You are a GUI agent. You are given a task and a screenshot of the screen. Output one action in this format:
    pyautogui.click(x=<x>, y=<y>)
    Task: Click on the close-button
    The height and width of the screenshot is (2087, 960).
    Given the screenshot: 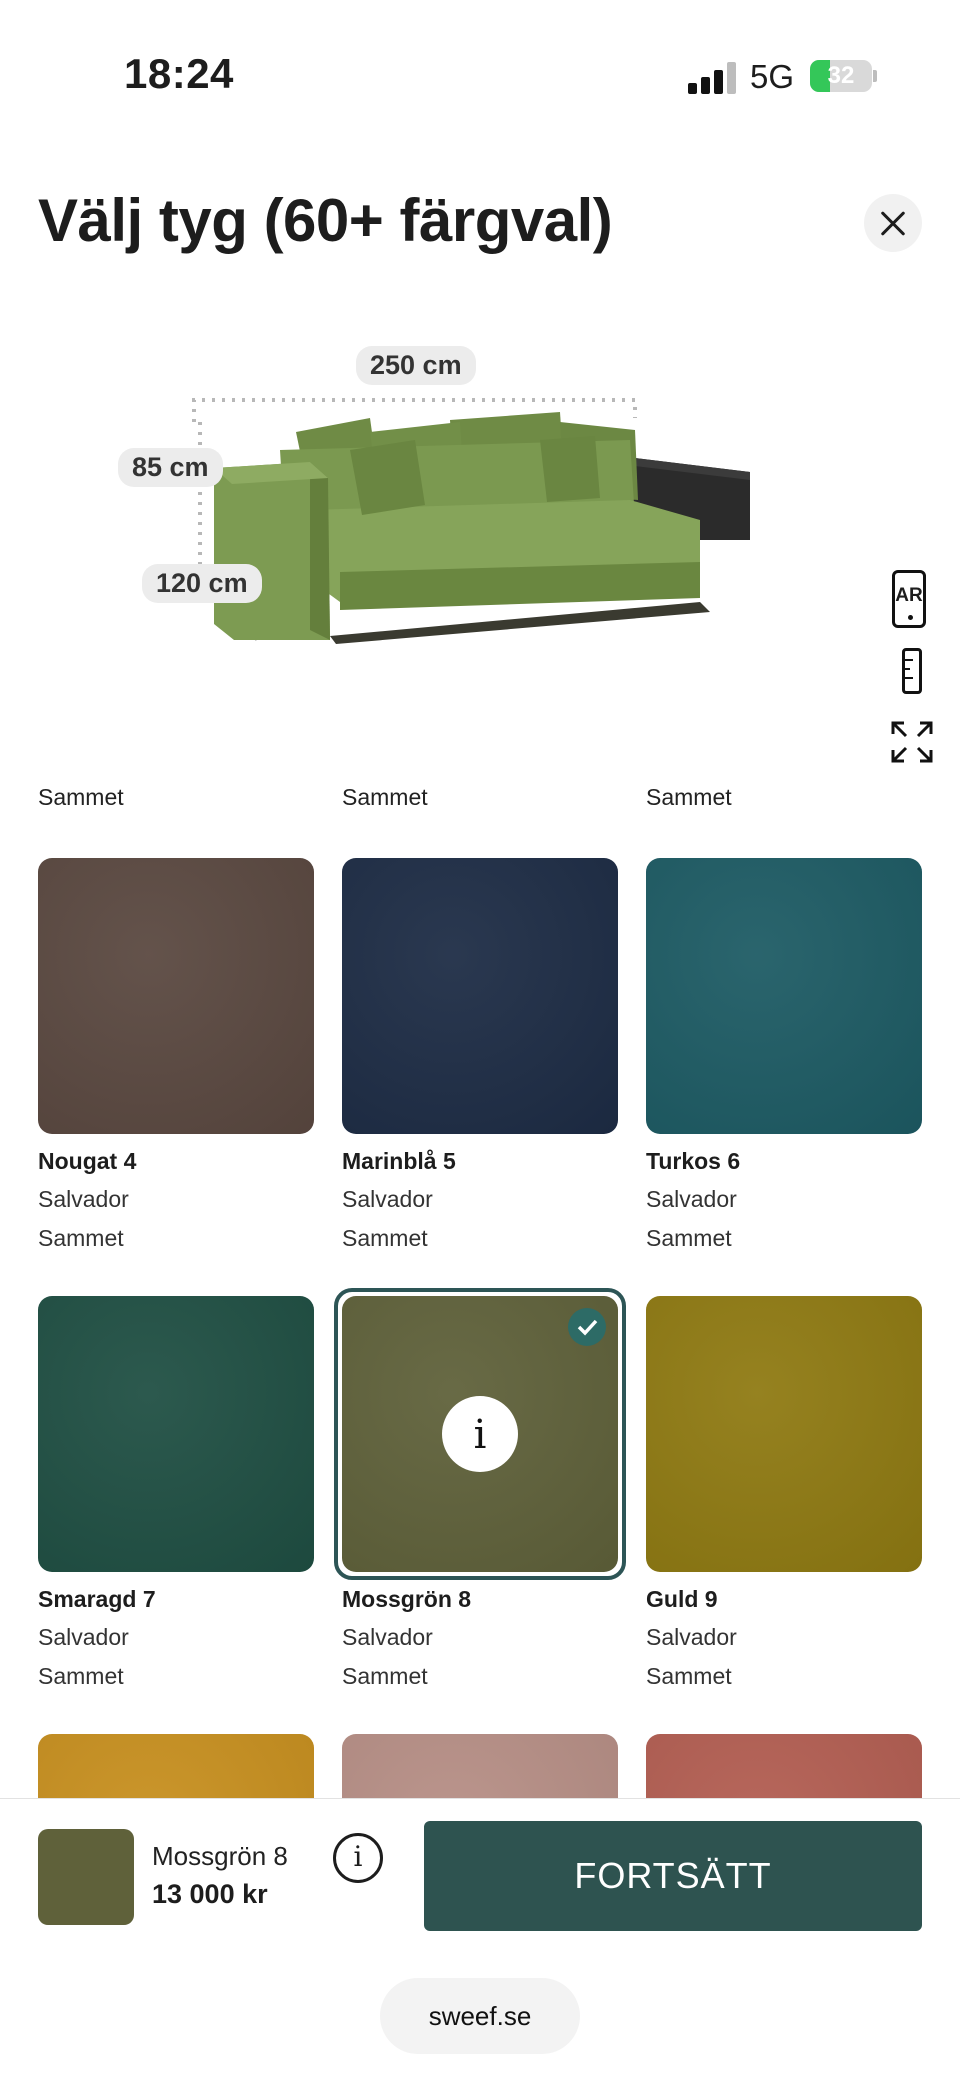 What is the action you would take?
    pyautogui.click(x=893, y=223)
    